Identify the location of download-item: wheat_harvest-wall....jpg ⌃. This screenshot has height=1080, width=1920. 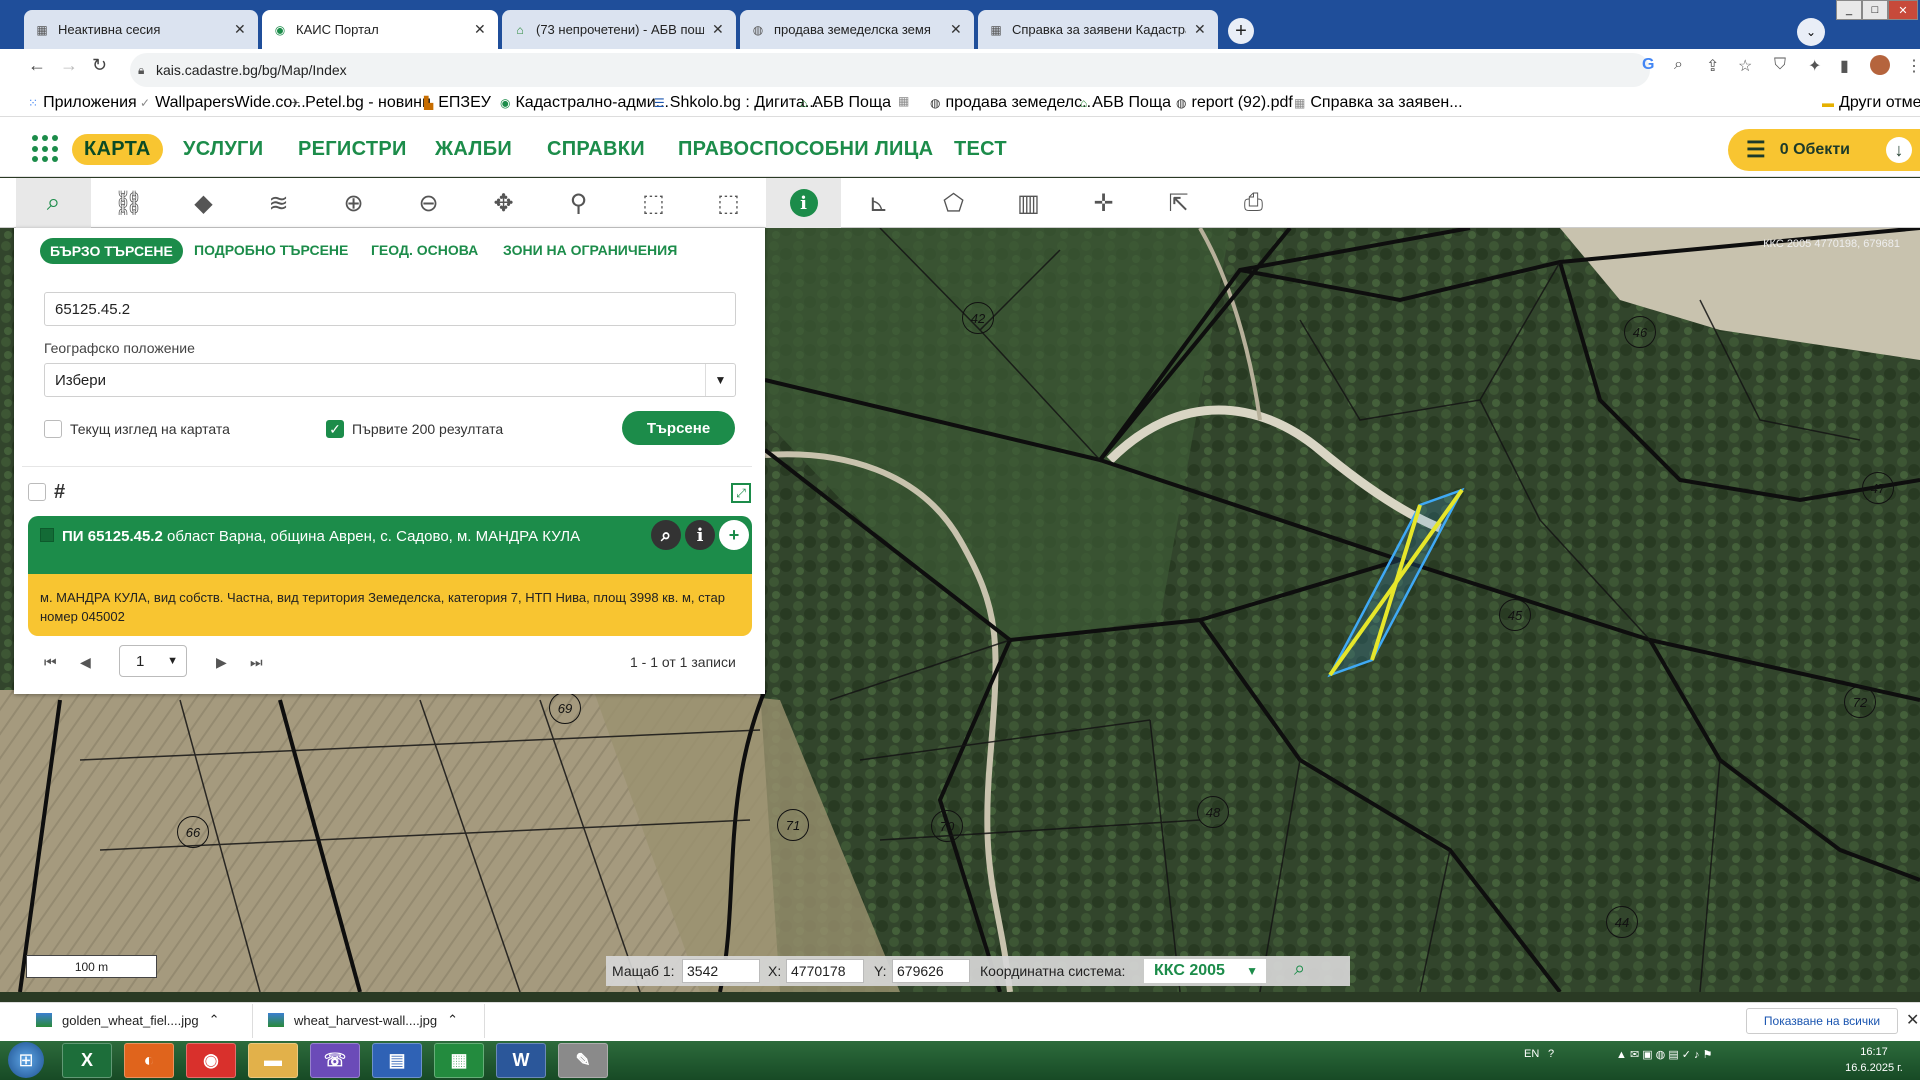
(363, 1020).